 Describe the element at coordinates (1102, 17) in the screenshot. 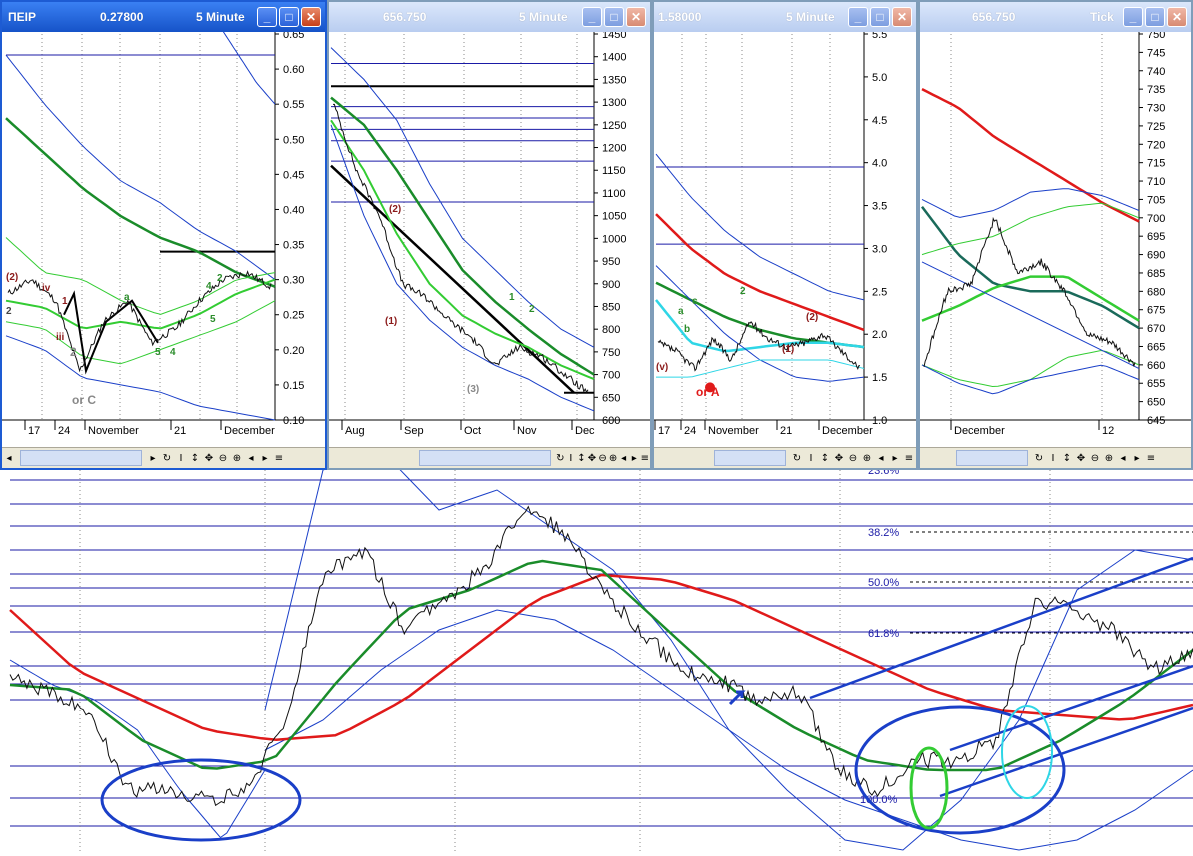

I see `window-interval: Tick` at that location.